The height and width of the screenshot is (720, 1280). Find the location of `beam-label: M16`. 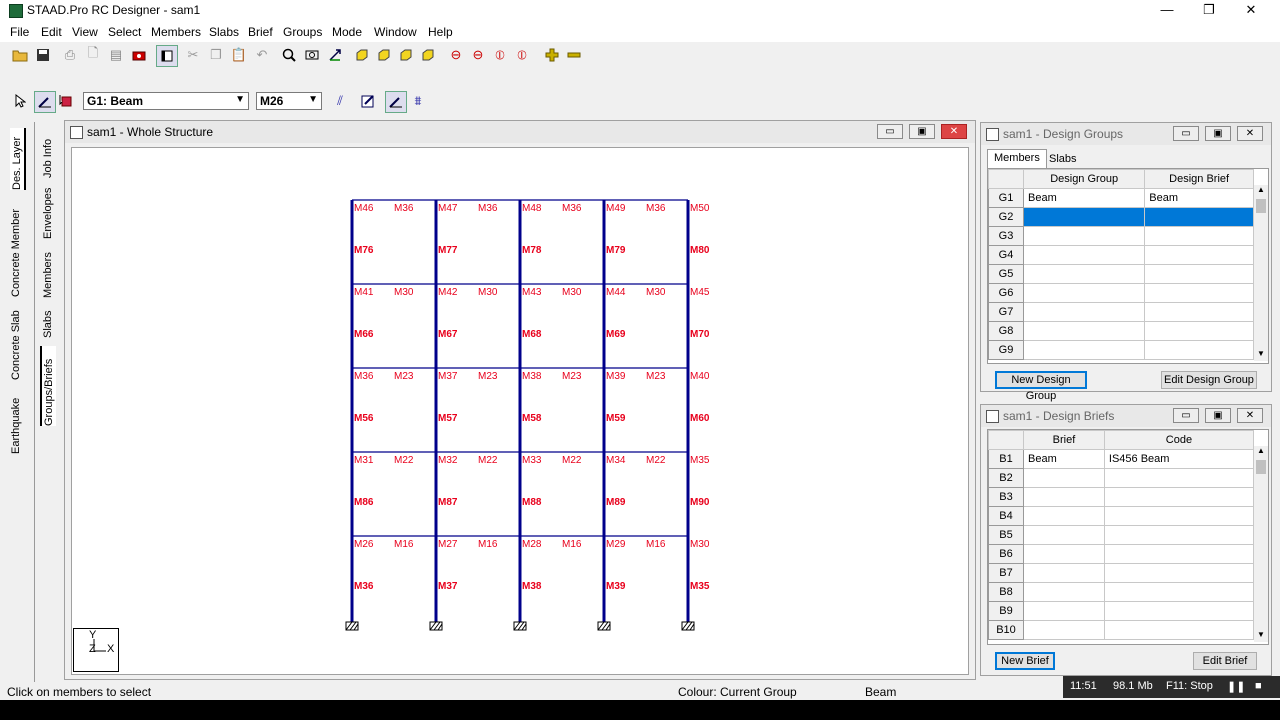

beam-label: M16 is located at coordinates (404, 544).